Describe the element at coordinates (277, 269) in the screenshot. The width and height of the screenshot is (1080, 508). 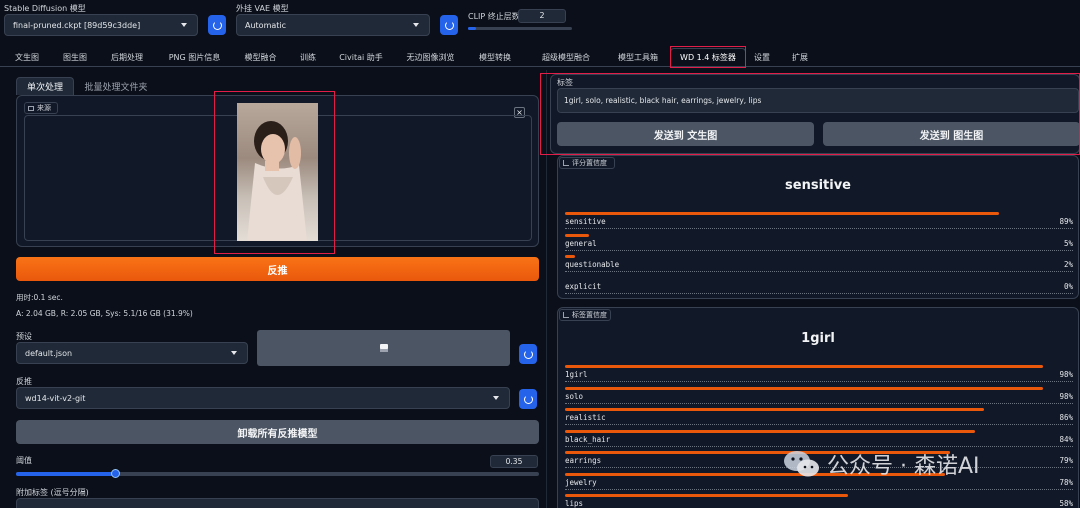
I see `interrogate-button: 反推` at that location.